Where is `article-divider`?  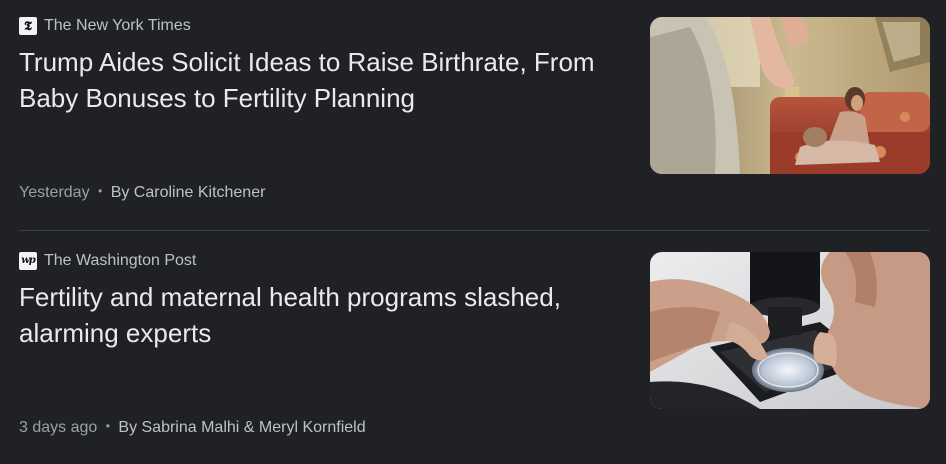
article-divider is located at coordinates (474, 230).